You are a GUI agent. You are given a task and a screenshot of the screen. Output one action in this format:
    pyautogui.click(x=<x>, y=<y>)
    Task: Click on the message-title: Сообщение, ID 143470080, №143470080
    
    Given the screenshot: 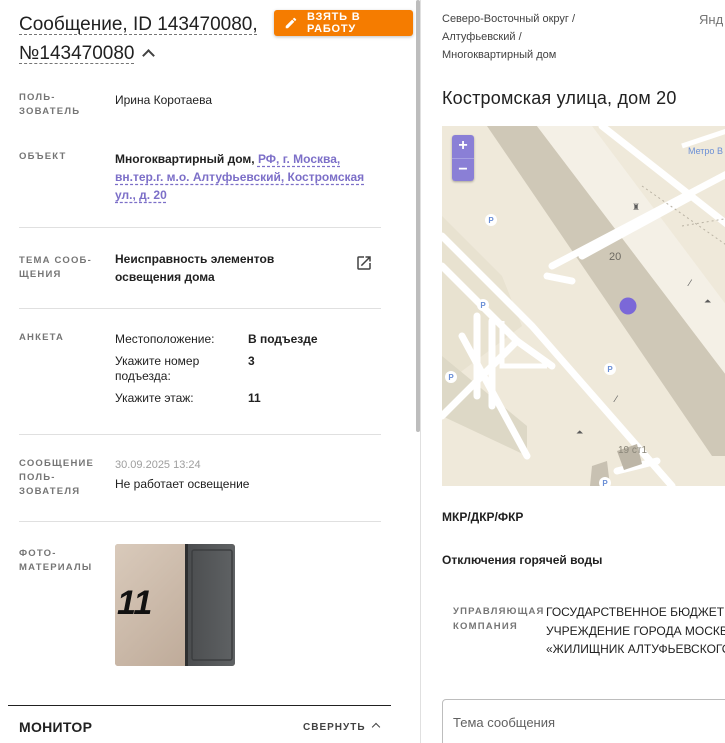 What is the action you would take?
    pyautogui.click(x=144, y=39)
    